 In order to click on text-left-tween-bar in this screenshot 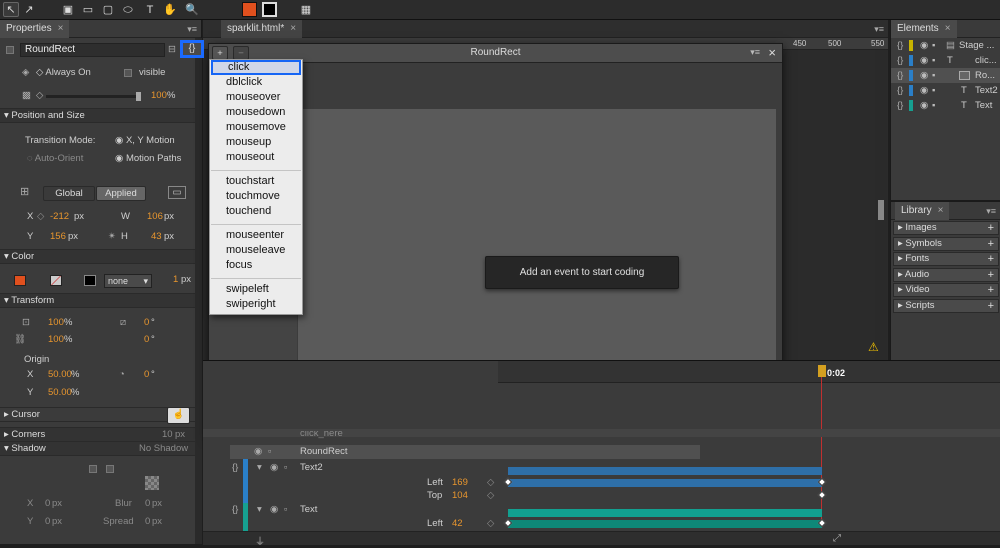, I will do `click(665, 524)`.